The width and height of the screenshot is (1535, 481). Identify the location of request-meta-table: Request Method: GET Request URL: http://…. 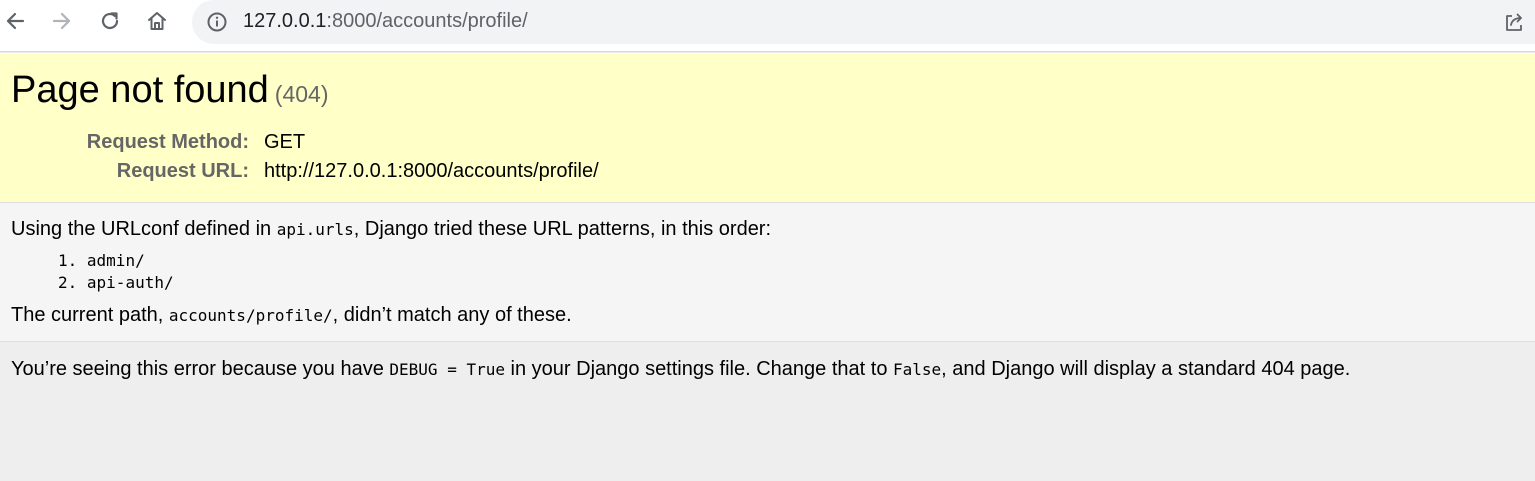
(350, 160).